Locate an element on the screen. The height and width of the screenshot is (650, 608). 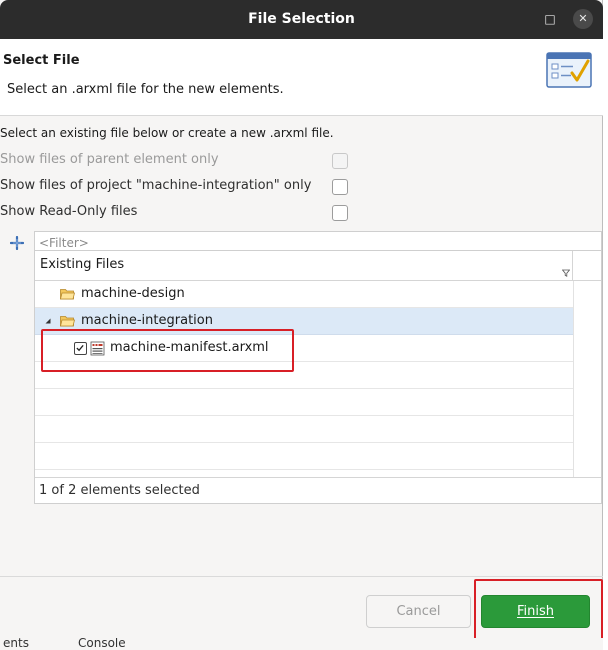
close-icon: ✕ is located at coordinates (583, 18).